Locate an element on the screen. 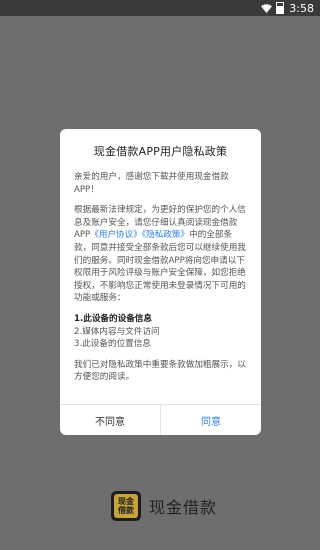 Image resolution: width=320 pixels, height=550 pixels. wifi-icon is located at coordinates (267, 8).